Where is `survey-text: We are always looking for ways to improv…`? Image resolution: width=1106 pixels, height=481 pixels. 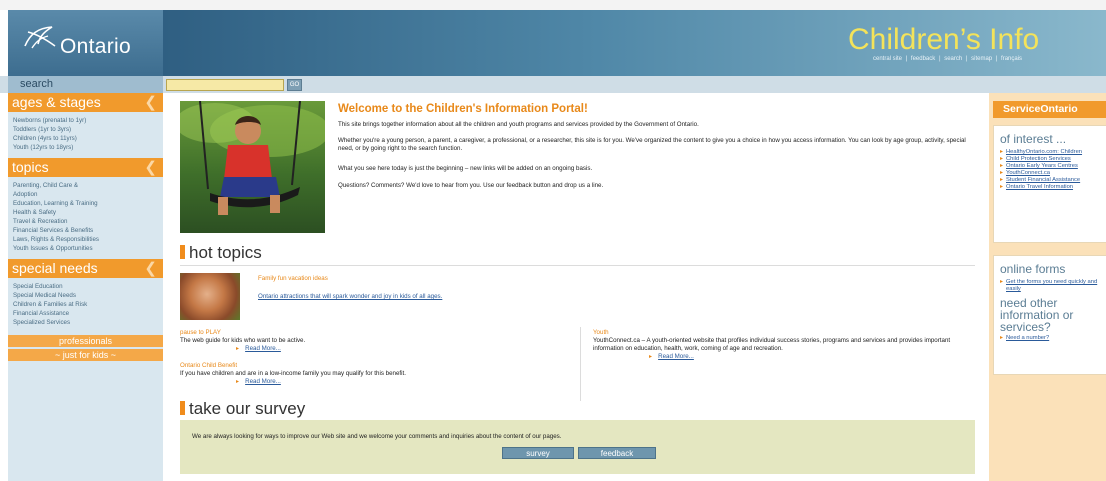 survey-text: We are always looking for ways to improv… is located at coordinates (377, 436).